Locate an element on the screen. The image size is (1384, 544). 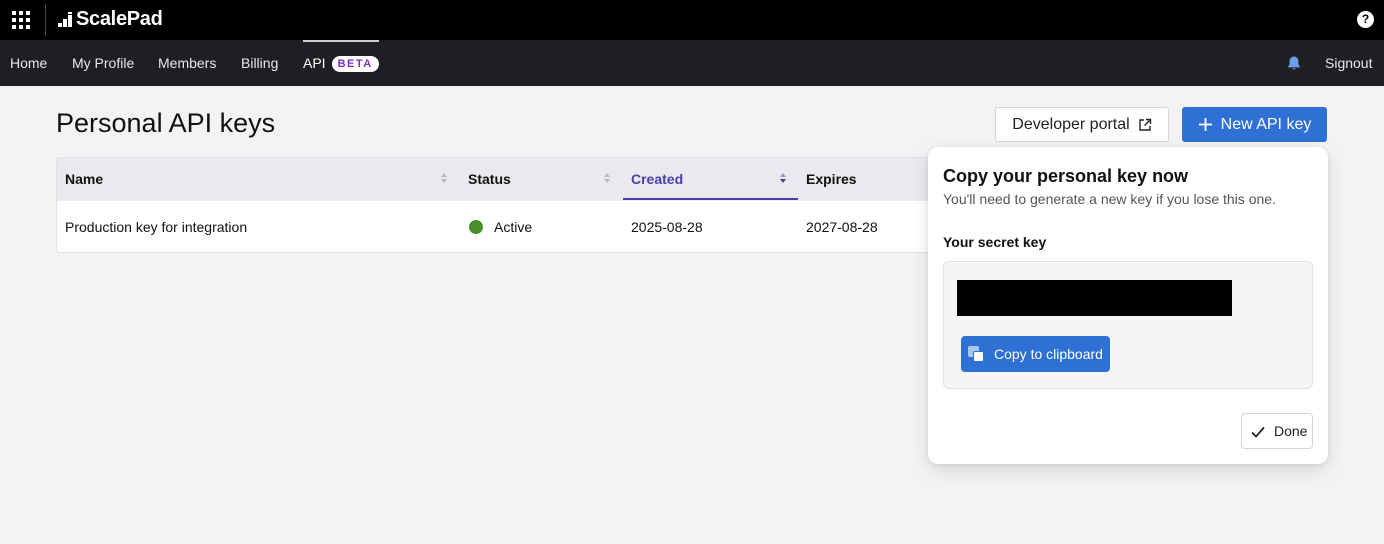
column-header-status: Status is located at coordinates (543, 179).